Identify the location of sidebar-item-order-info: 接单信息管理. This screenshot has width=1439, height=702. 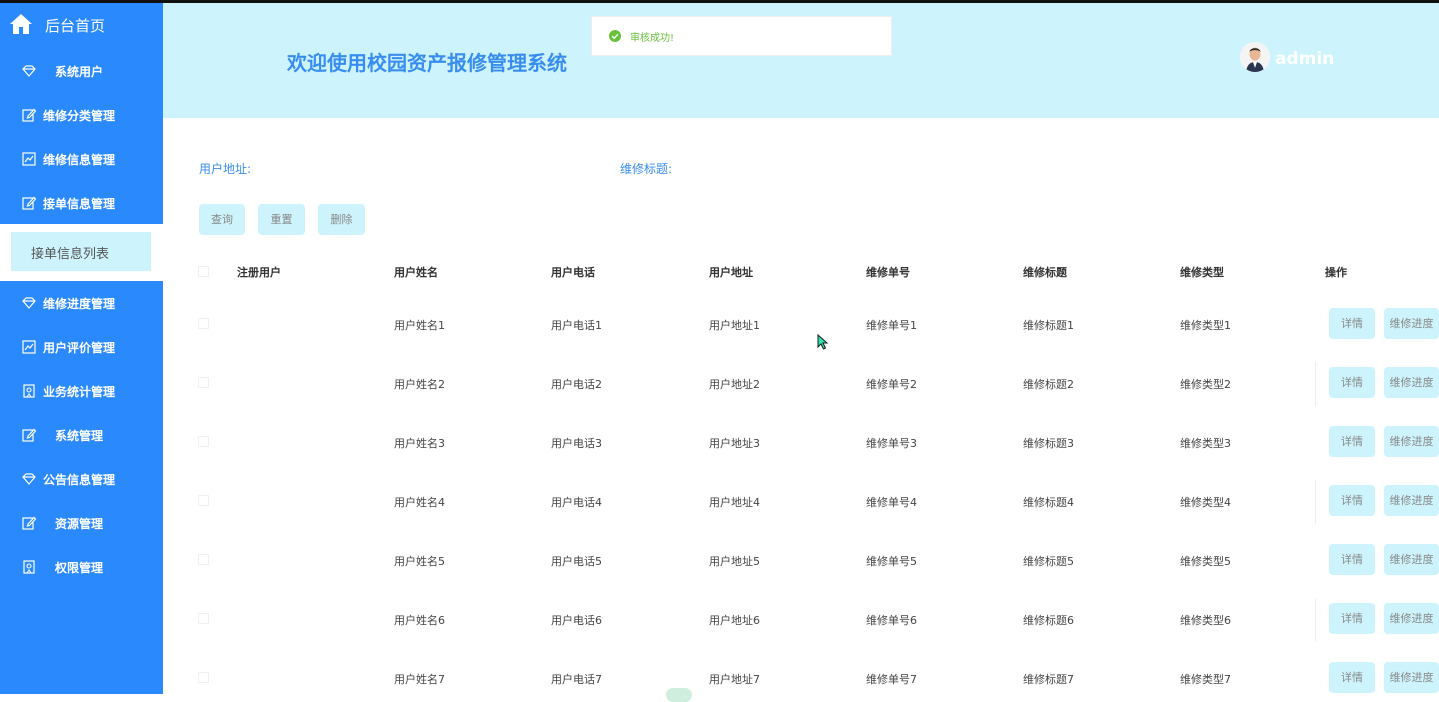
(81, 203).